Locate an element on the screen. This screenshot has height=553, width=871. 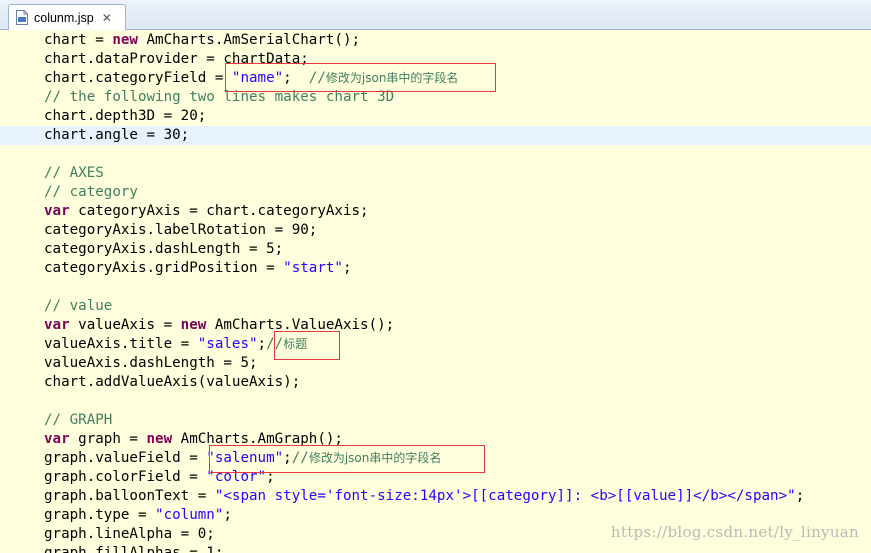
code-line-text: graph.lineAlpha = 0; is located at coordinates (129, 534).